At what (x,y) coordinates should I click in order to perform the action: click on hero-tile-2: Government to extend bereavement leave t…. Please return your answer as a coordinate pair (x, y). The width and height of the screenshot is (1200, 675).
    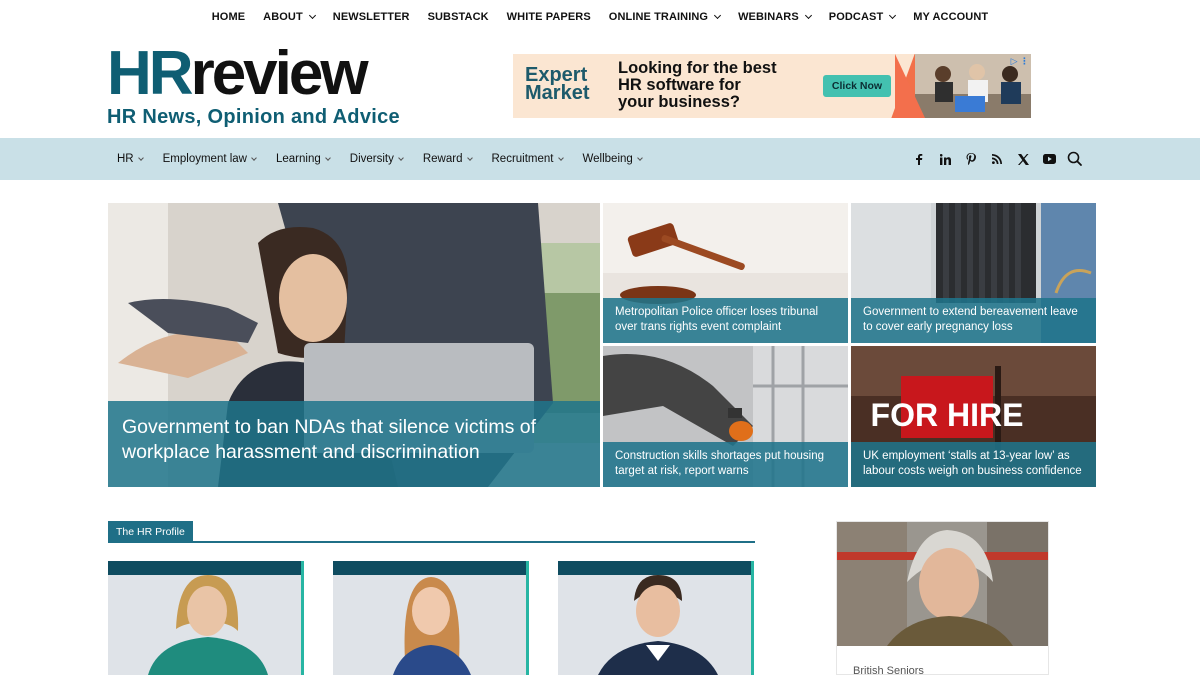
    Looking at the image, I should click on (973, 273).